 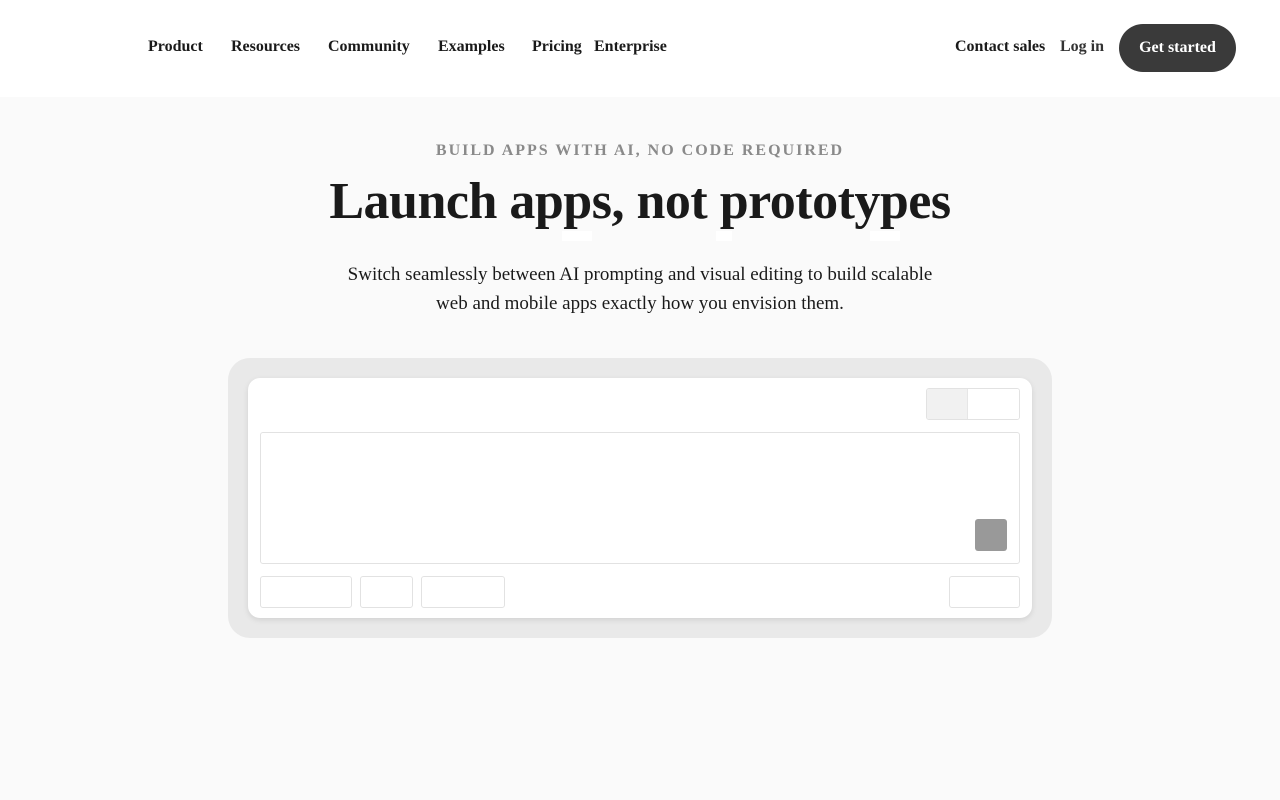 What do you see at coordinates (471, 47) in the screenshot?
I see `nav-link-examples: Examples` at bounding box center [471, 47].